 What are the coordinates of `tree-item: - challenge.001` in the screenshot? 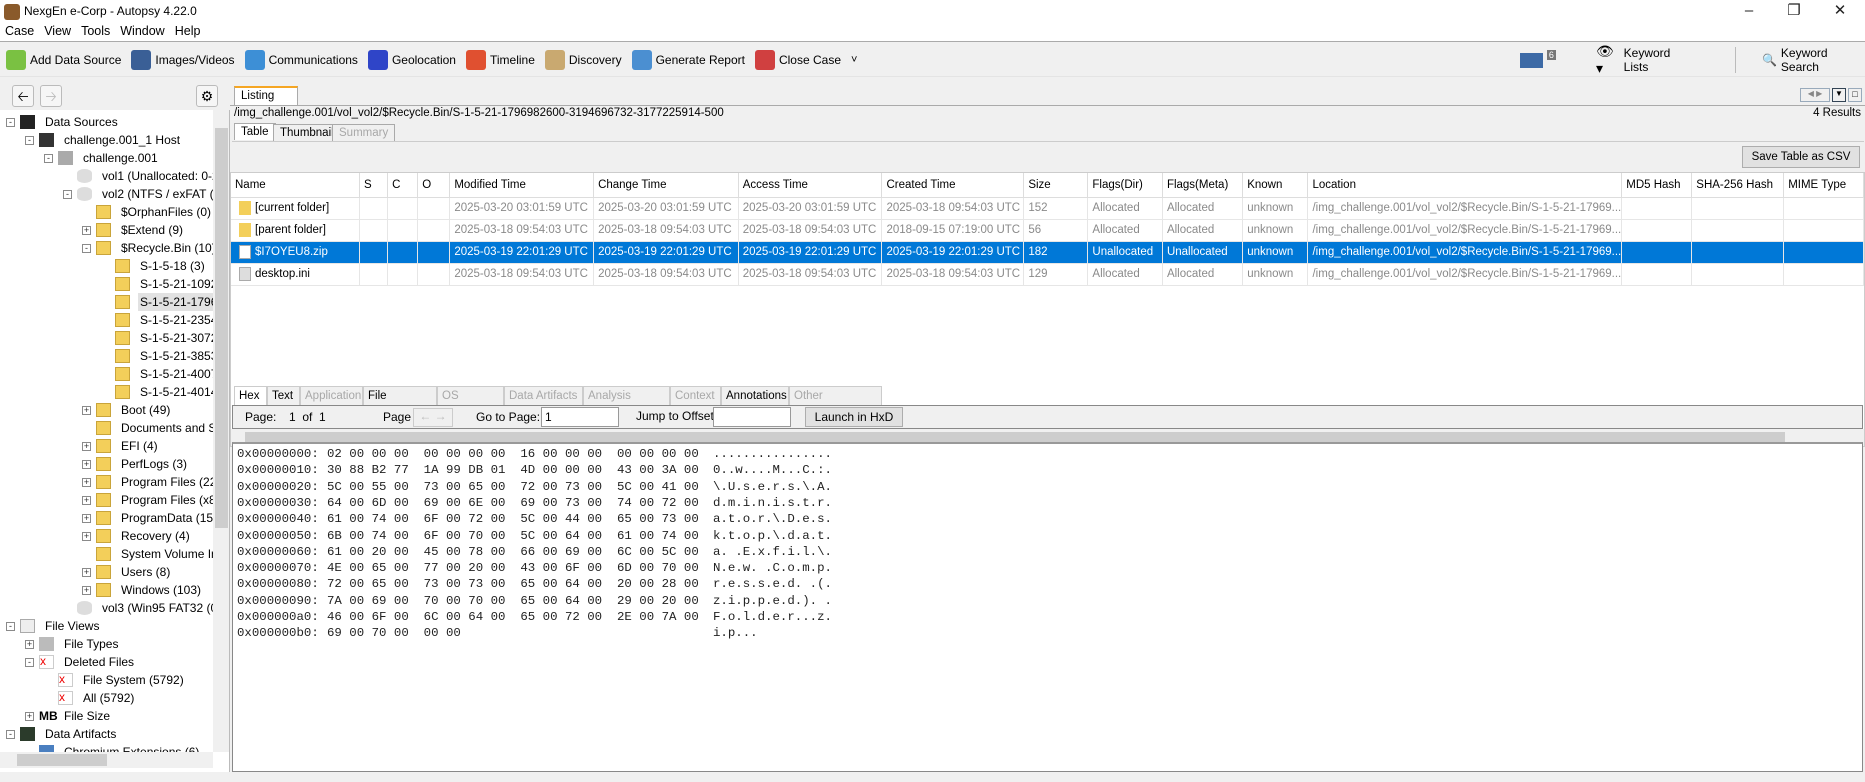 It's located at (106, 158).